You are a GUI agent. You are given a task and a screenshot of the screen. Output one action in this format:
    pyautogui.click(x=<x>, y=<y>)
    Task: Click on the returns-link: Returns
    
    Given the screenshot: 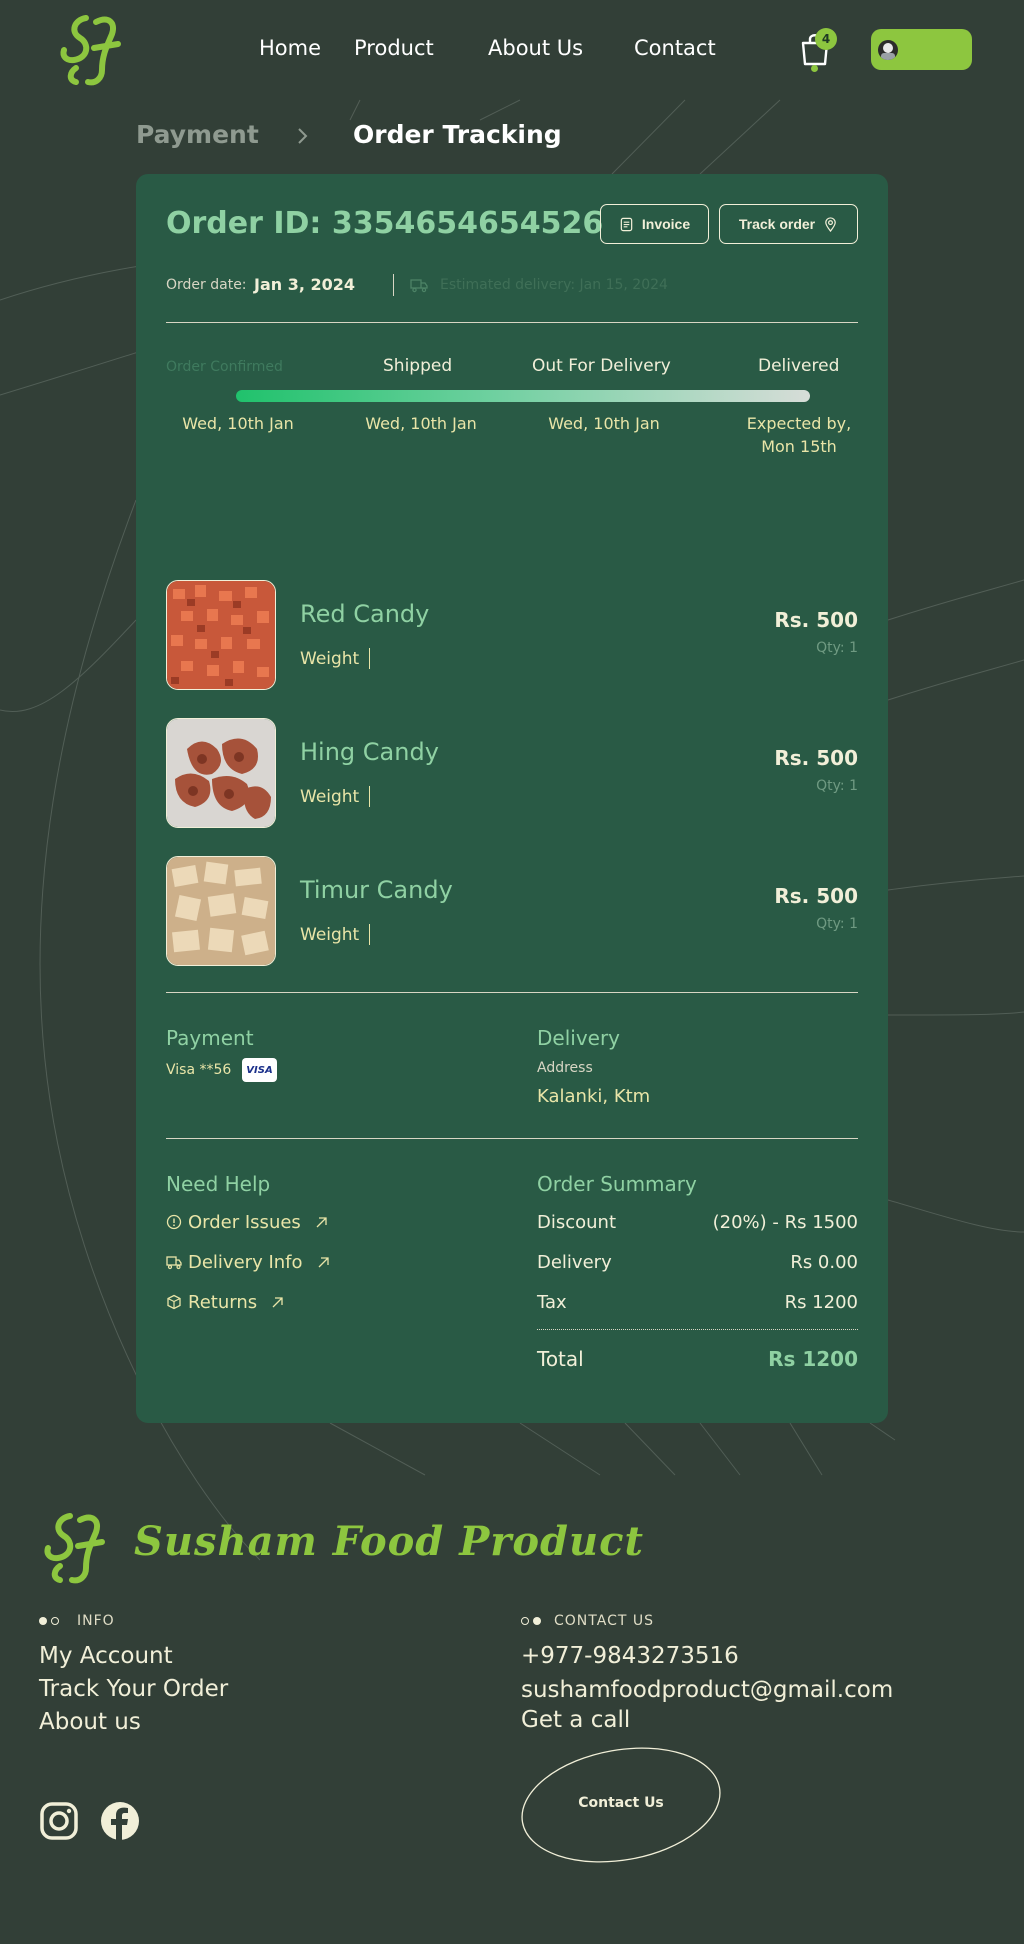 What is the action you would take?
    pyautogui.click(x=225, y=1302)
    